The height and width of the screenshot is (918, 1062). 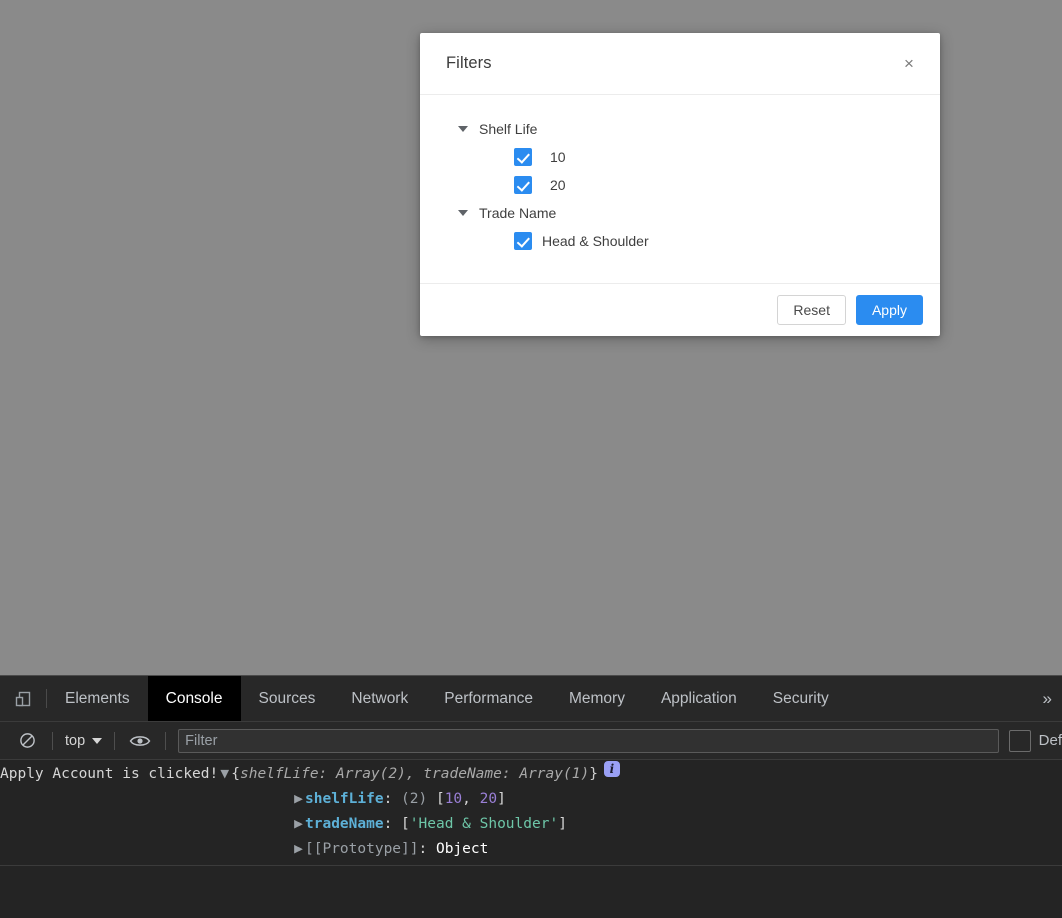 What do you see at coordinates (27, 741) in the screenshot?
I see `clear-console-icon` at bounding box center [27, 741].